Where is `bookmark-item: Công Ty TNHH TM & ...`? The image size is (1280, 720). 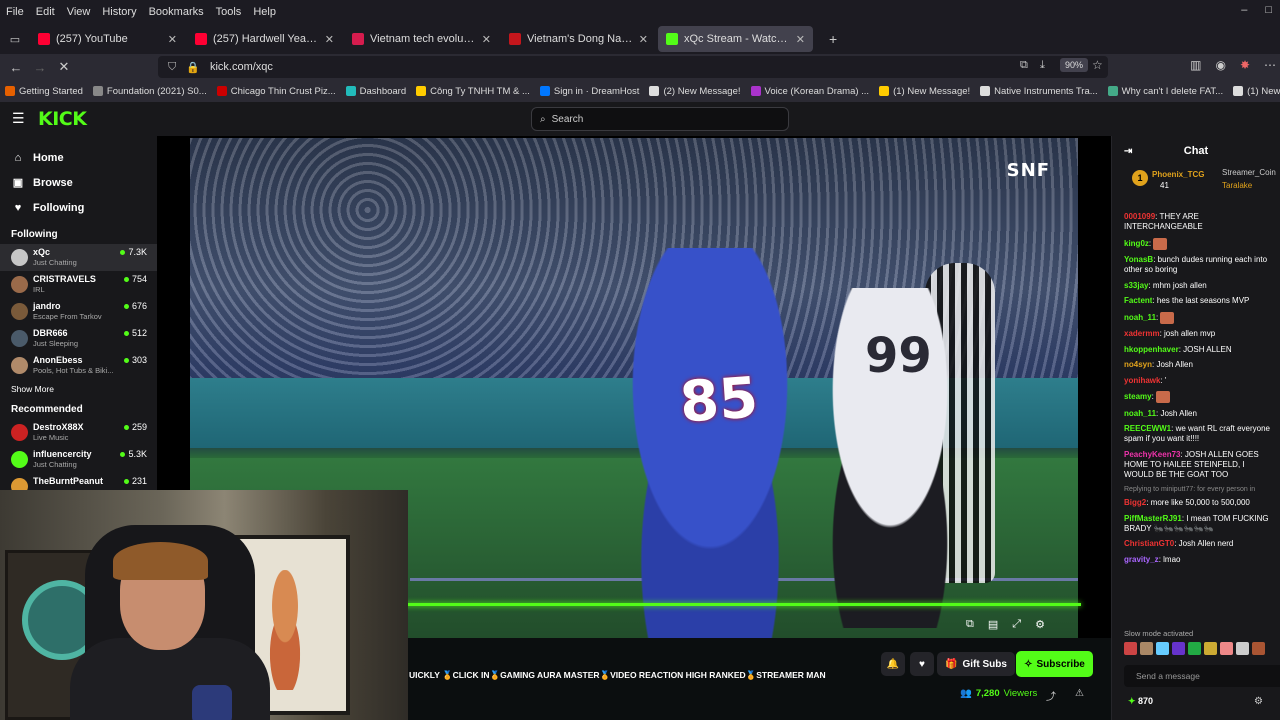 bookmark-item: Công Ty TNHH TM & ... is located at coordinates (473, 91).